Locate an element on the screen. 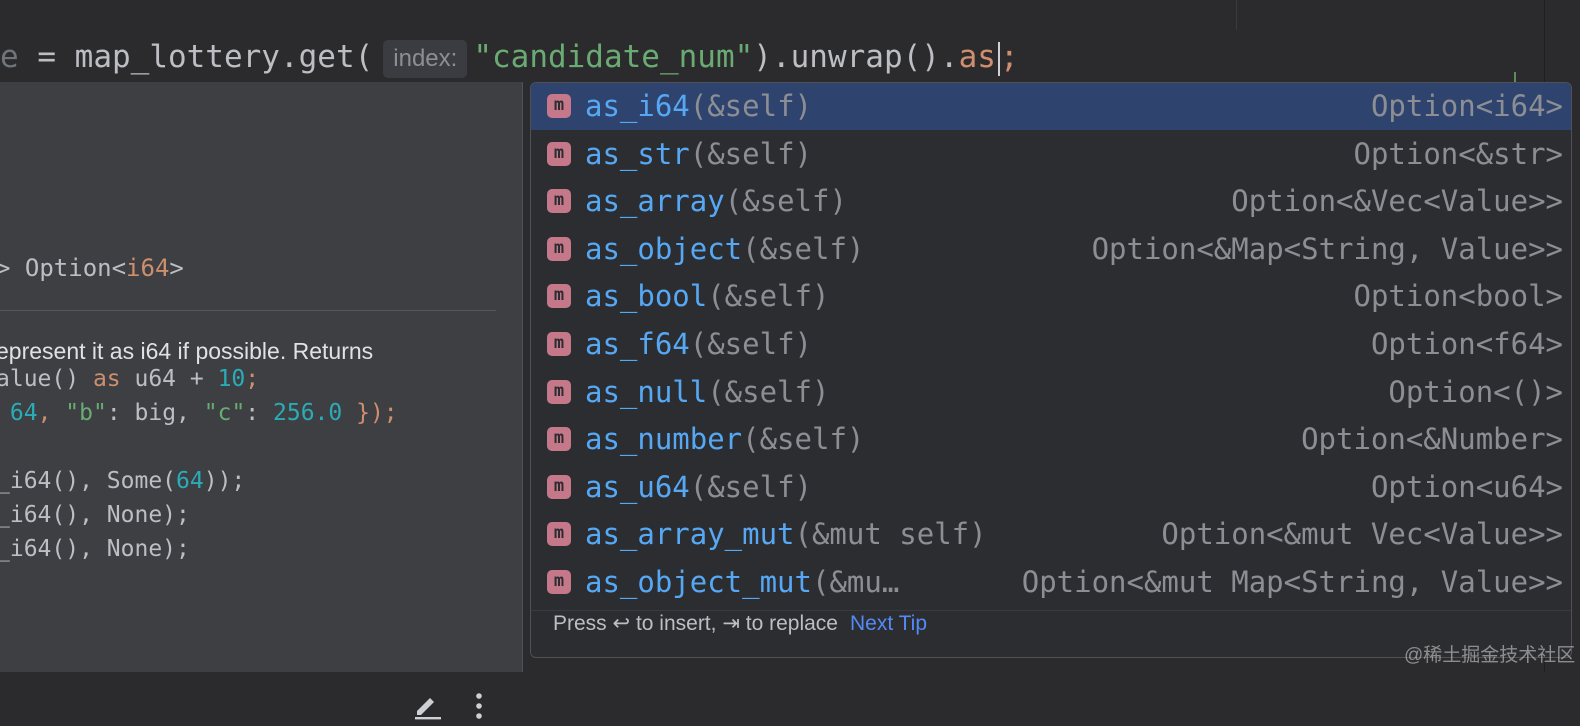 This screenshot has height=726, width=1580. completion-item-name: as_object_mut is located at coordinates (698, 582).